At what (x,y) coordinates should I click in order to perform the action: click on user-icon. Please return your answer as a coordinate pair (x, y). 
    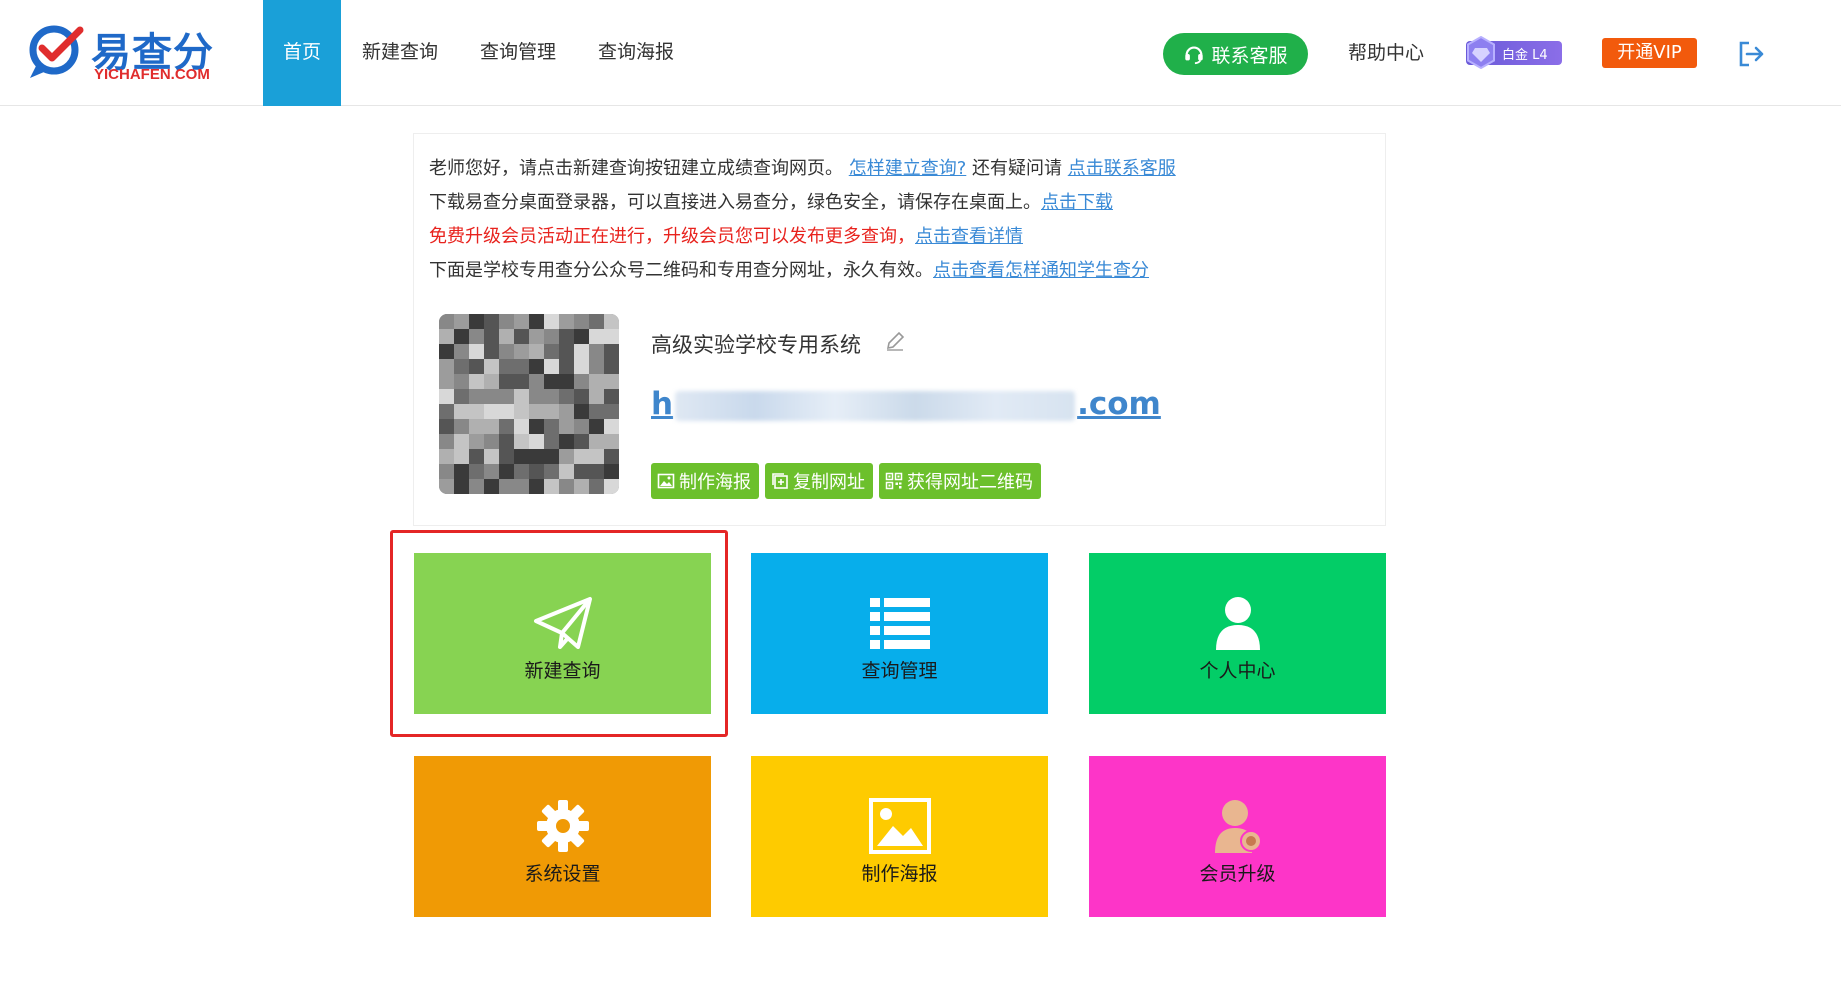
    Looking at the image, I should click on (1237, 623).